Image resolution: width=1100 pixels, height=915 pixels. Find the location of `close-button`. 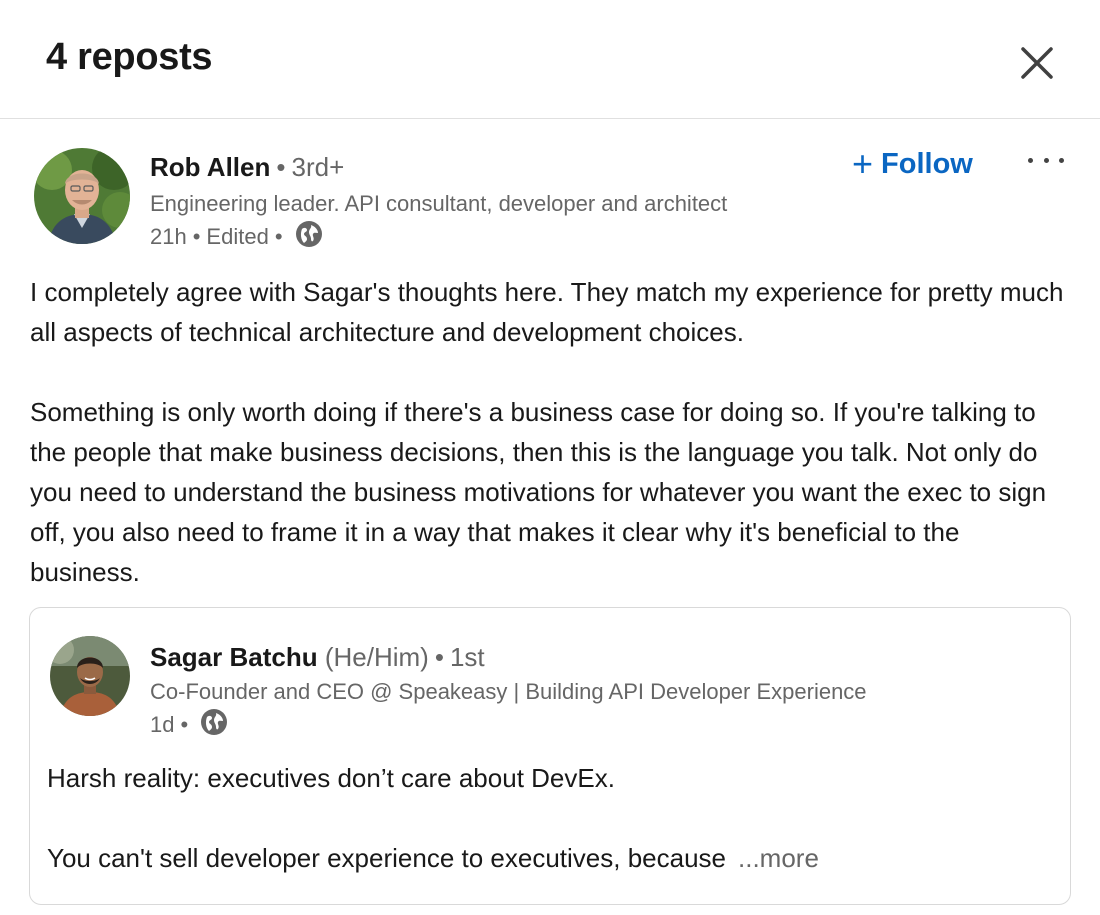

close-button is located at coordinates (1037, 63).